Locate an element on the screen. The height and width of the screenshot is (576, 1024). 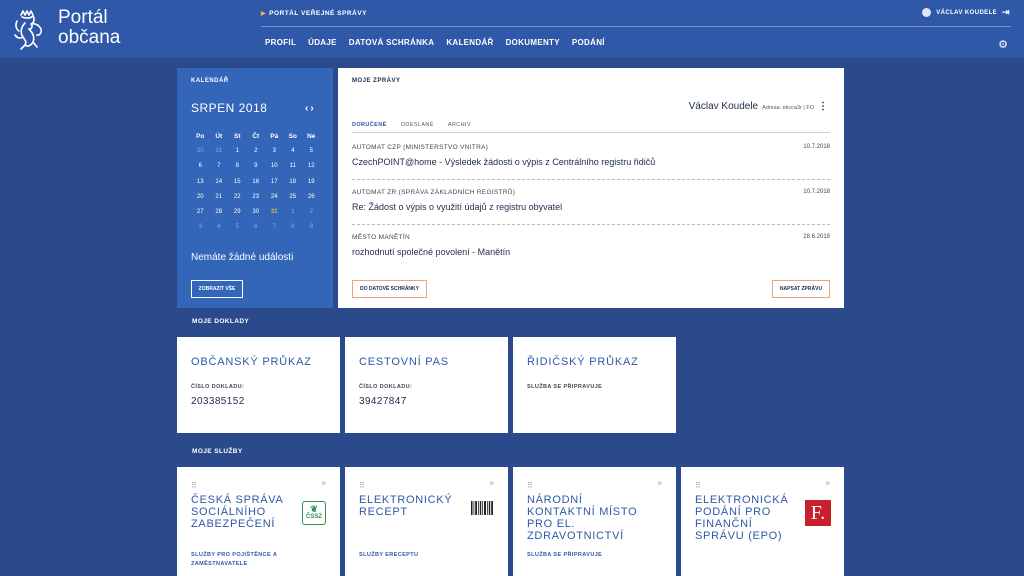
calendar-day: 20 is located at coordinates (200, 197).